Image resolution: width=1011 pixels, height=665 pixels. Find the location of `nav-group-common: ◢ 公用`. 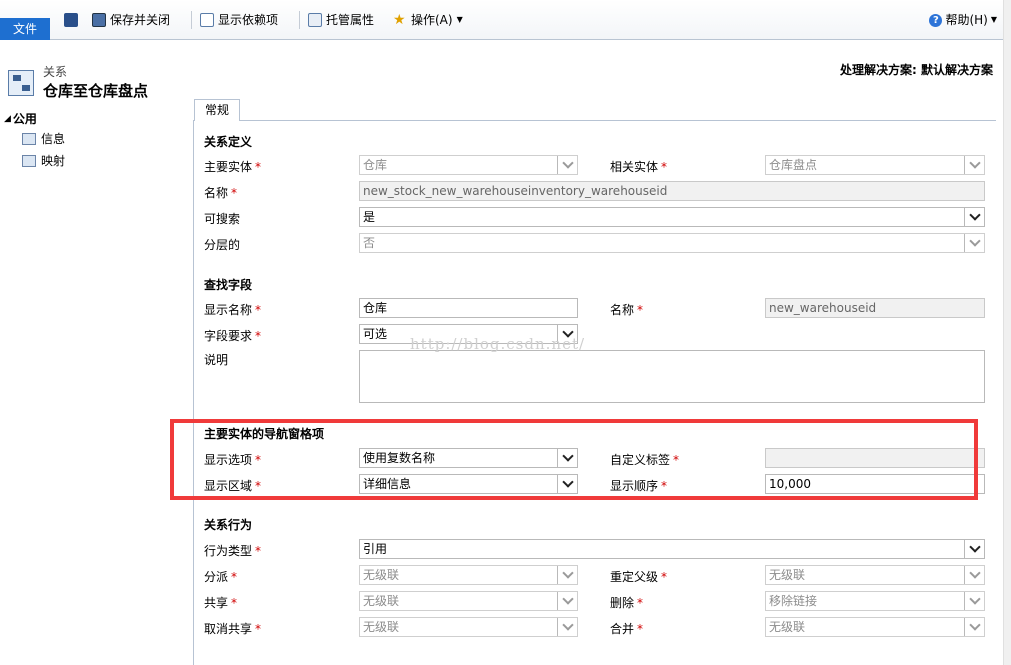

nav-group-common: ◢ 公用 is located at coordinates (20, 118).